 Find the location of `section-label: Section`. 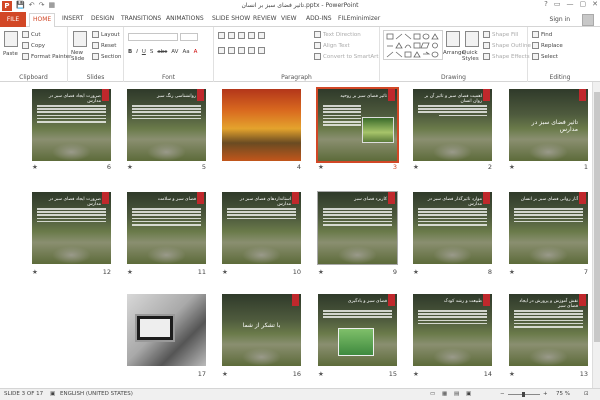

section-label: Section is located at coordinates (111, 56).